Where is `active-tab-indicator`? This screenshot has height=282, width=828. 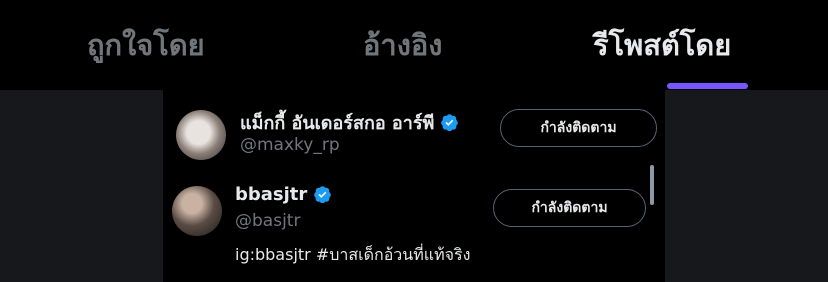
active-tab-indicator is located at coordinates (707, 86).